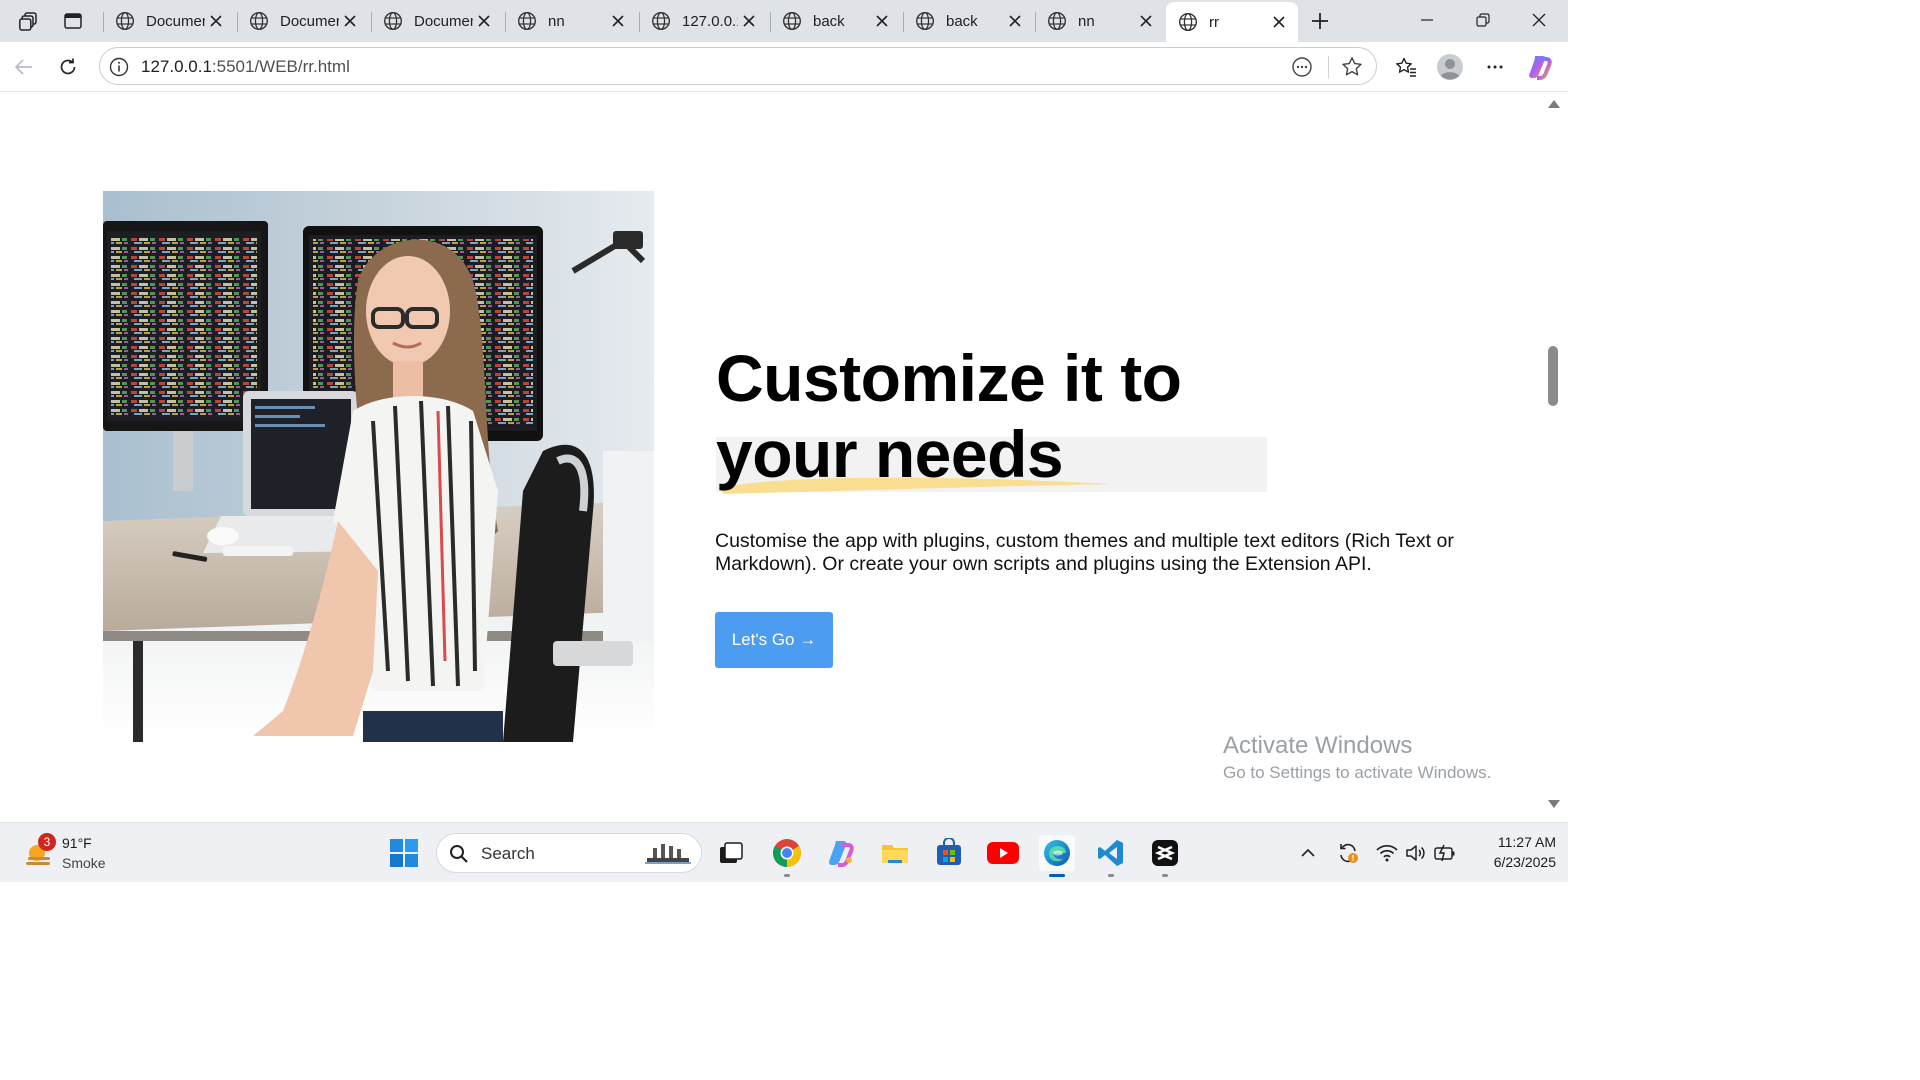 The width and height of the screenshot is (1920, 1080). What do you see at coordinates (508, 853) in the screenshot?
I see `search-placeholder: Search` at bounding box center [508, 853].